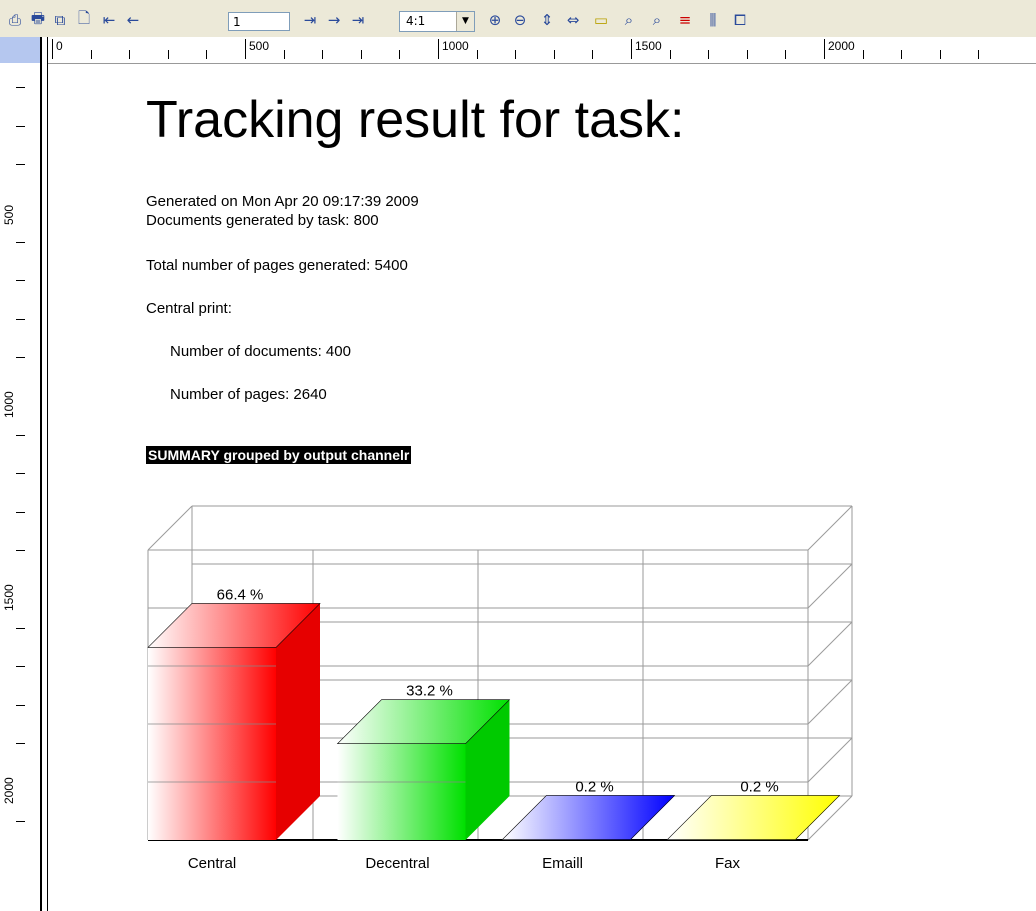 Image resolution: width=1036 pixels, height=911 pixels. Describe the element at coordinates (279, 455) in the screenshot. I see `summary-heading: SUMMARY grouped by output channelr` at that location.